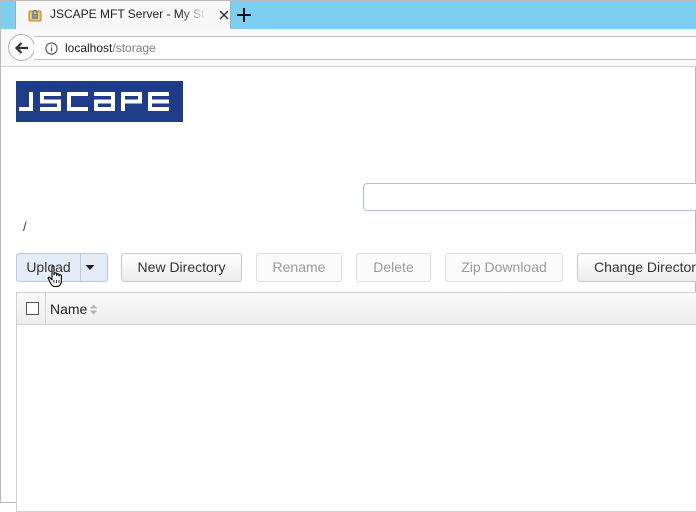 Image resolution: width=696 pixels, height=512 pixels. I want to click on new-directory-button: New Directory, so click(181, 267).